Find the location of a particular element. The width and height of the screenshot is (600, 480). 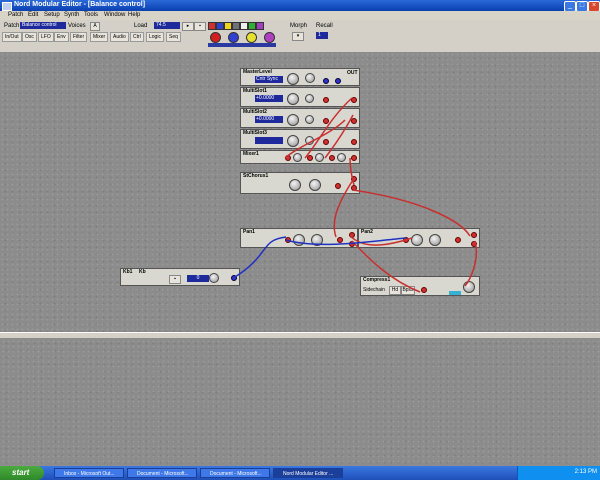

clock: 2:13 PM is located at coordinates (585, 472).